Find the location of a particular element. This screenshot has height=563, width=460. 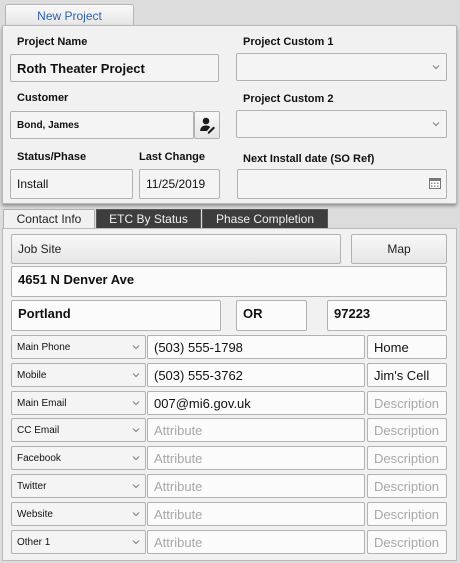

address-field: 4651 N Denver Ave is located at coordinates (229, 281).